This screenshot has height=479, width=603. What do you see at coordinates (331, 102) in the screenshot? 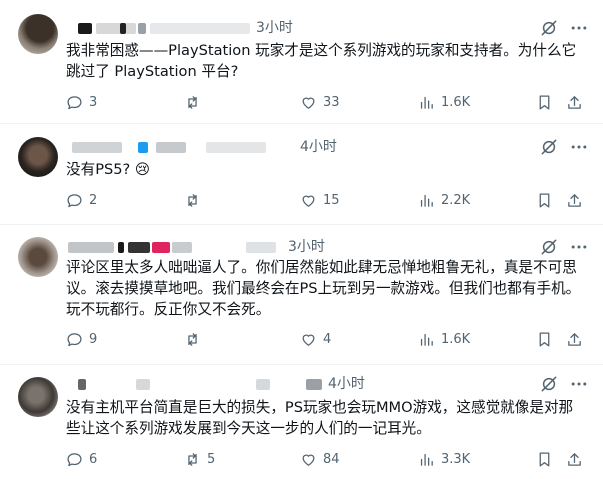
I see `like-count: 33` at bounding box center [331, 102].